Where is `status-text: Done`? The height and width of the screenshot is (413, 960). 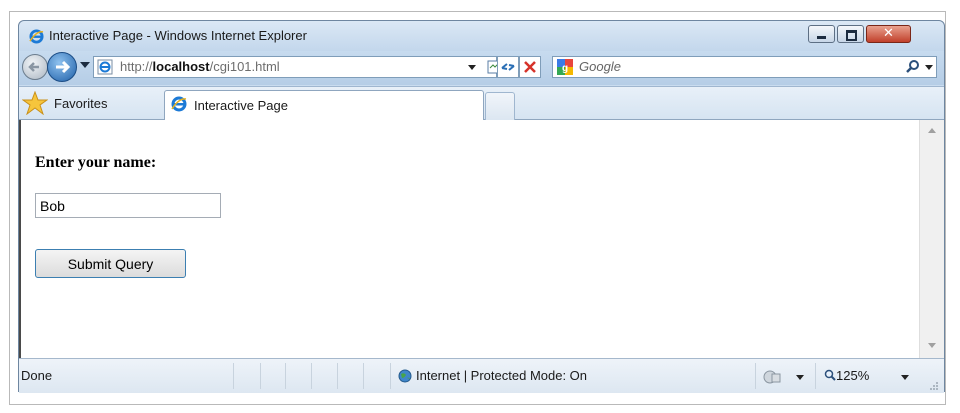
status-text: Done is located at coordinates (37, 375).